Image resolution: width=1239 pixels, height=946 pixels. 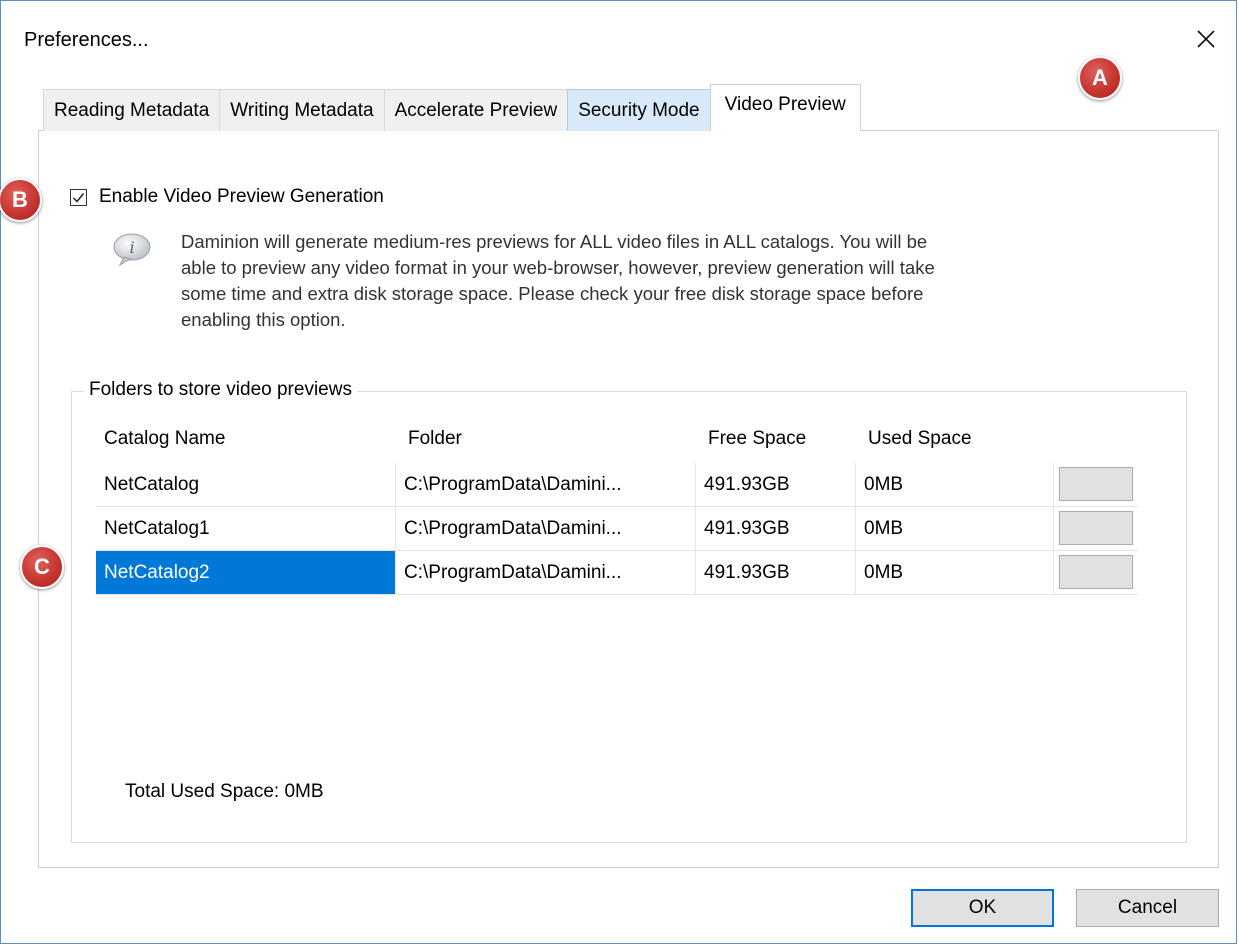 I want to click on tab-writing-metadata: Writing Metadata, so click(x=302, y=110).